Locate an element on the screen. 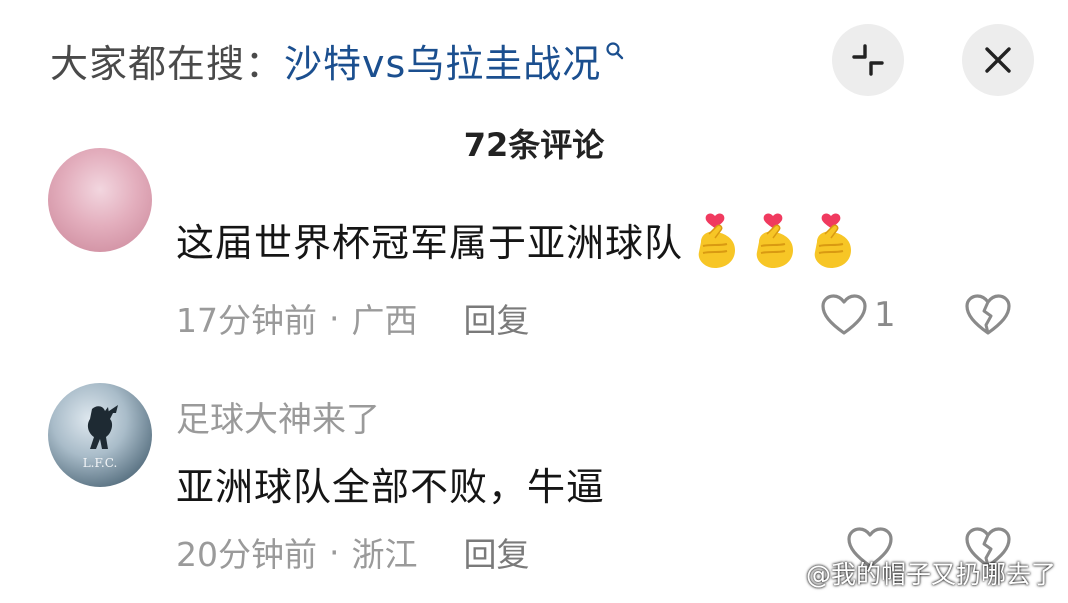  avatar-text: L.F.C. is located at coordinates (100, 463).